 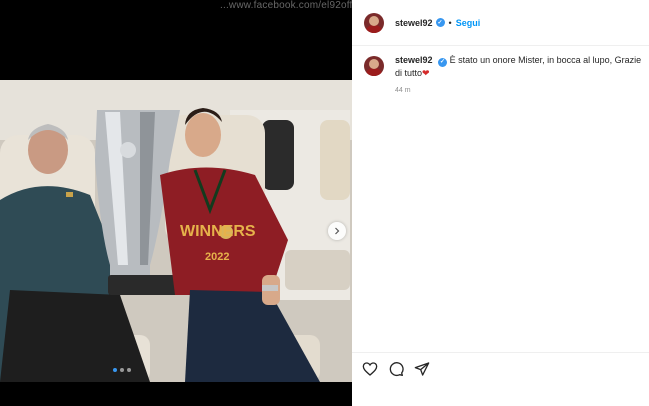 I want to click on caption-author-avatar, so click(x=374, y=66).